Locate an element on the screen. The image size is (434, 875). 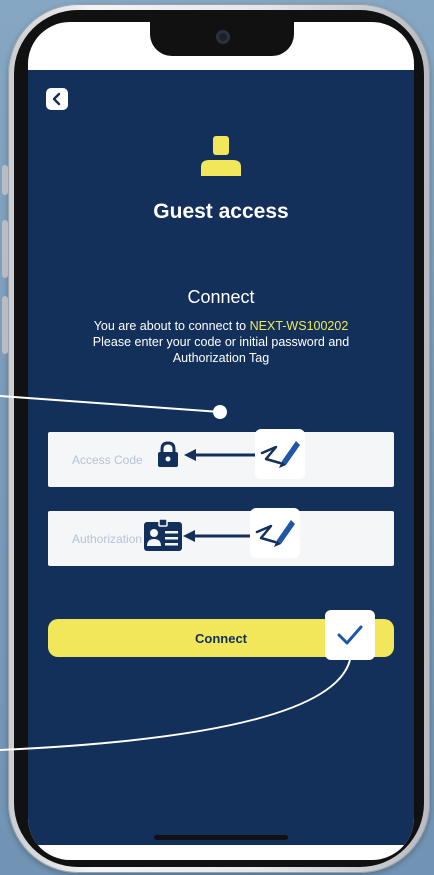
checkmark-hint-tile is located at coordinates (350, 635).